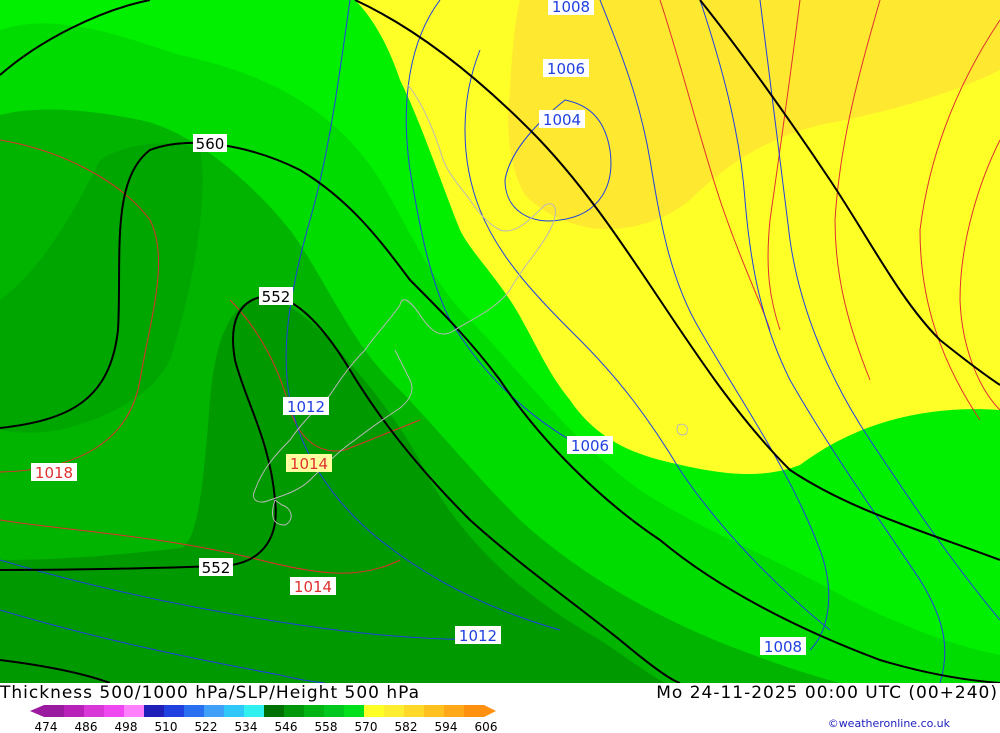  Describe the element at coordinates (366, 726) in the screenshot. I see `legend-tick-label: 570` at that location.